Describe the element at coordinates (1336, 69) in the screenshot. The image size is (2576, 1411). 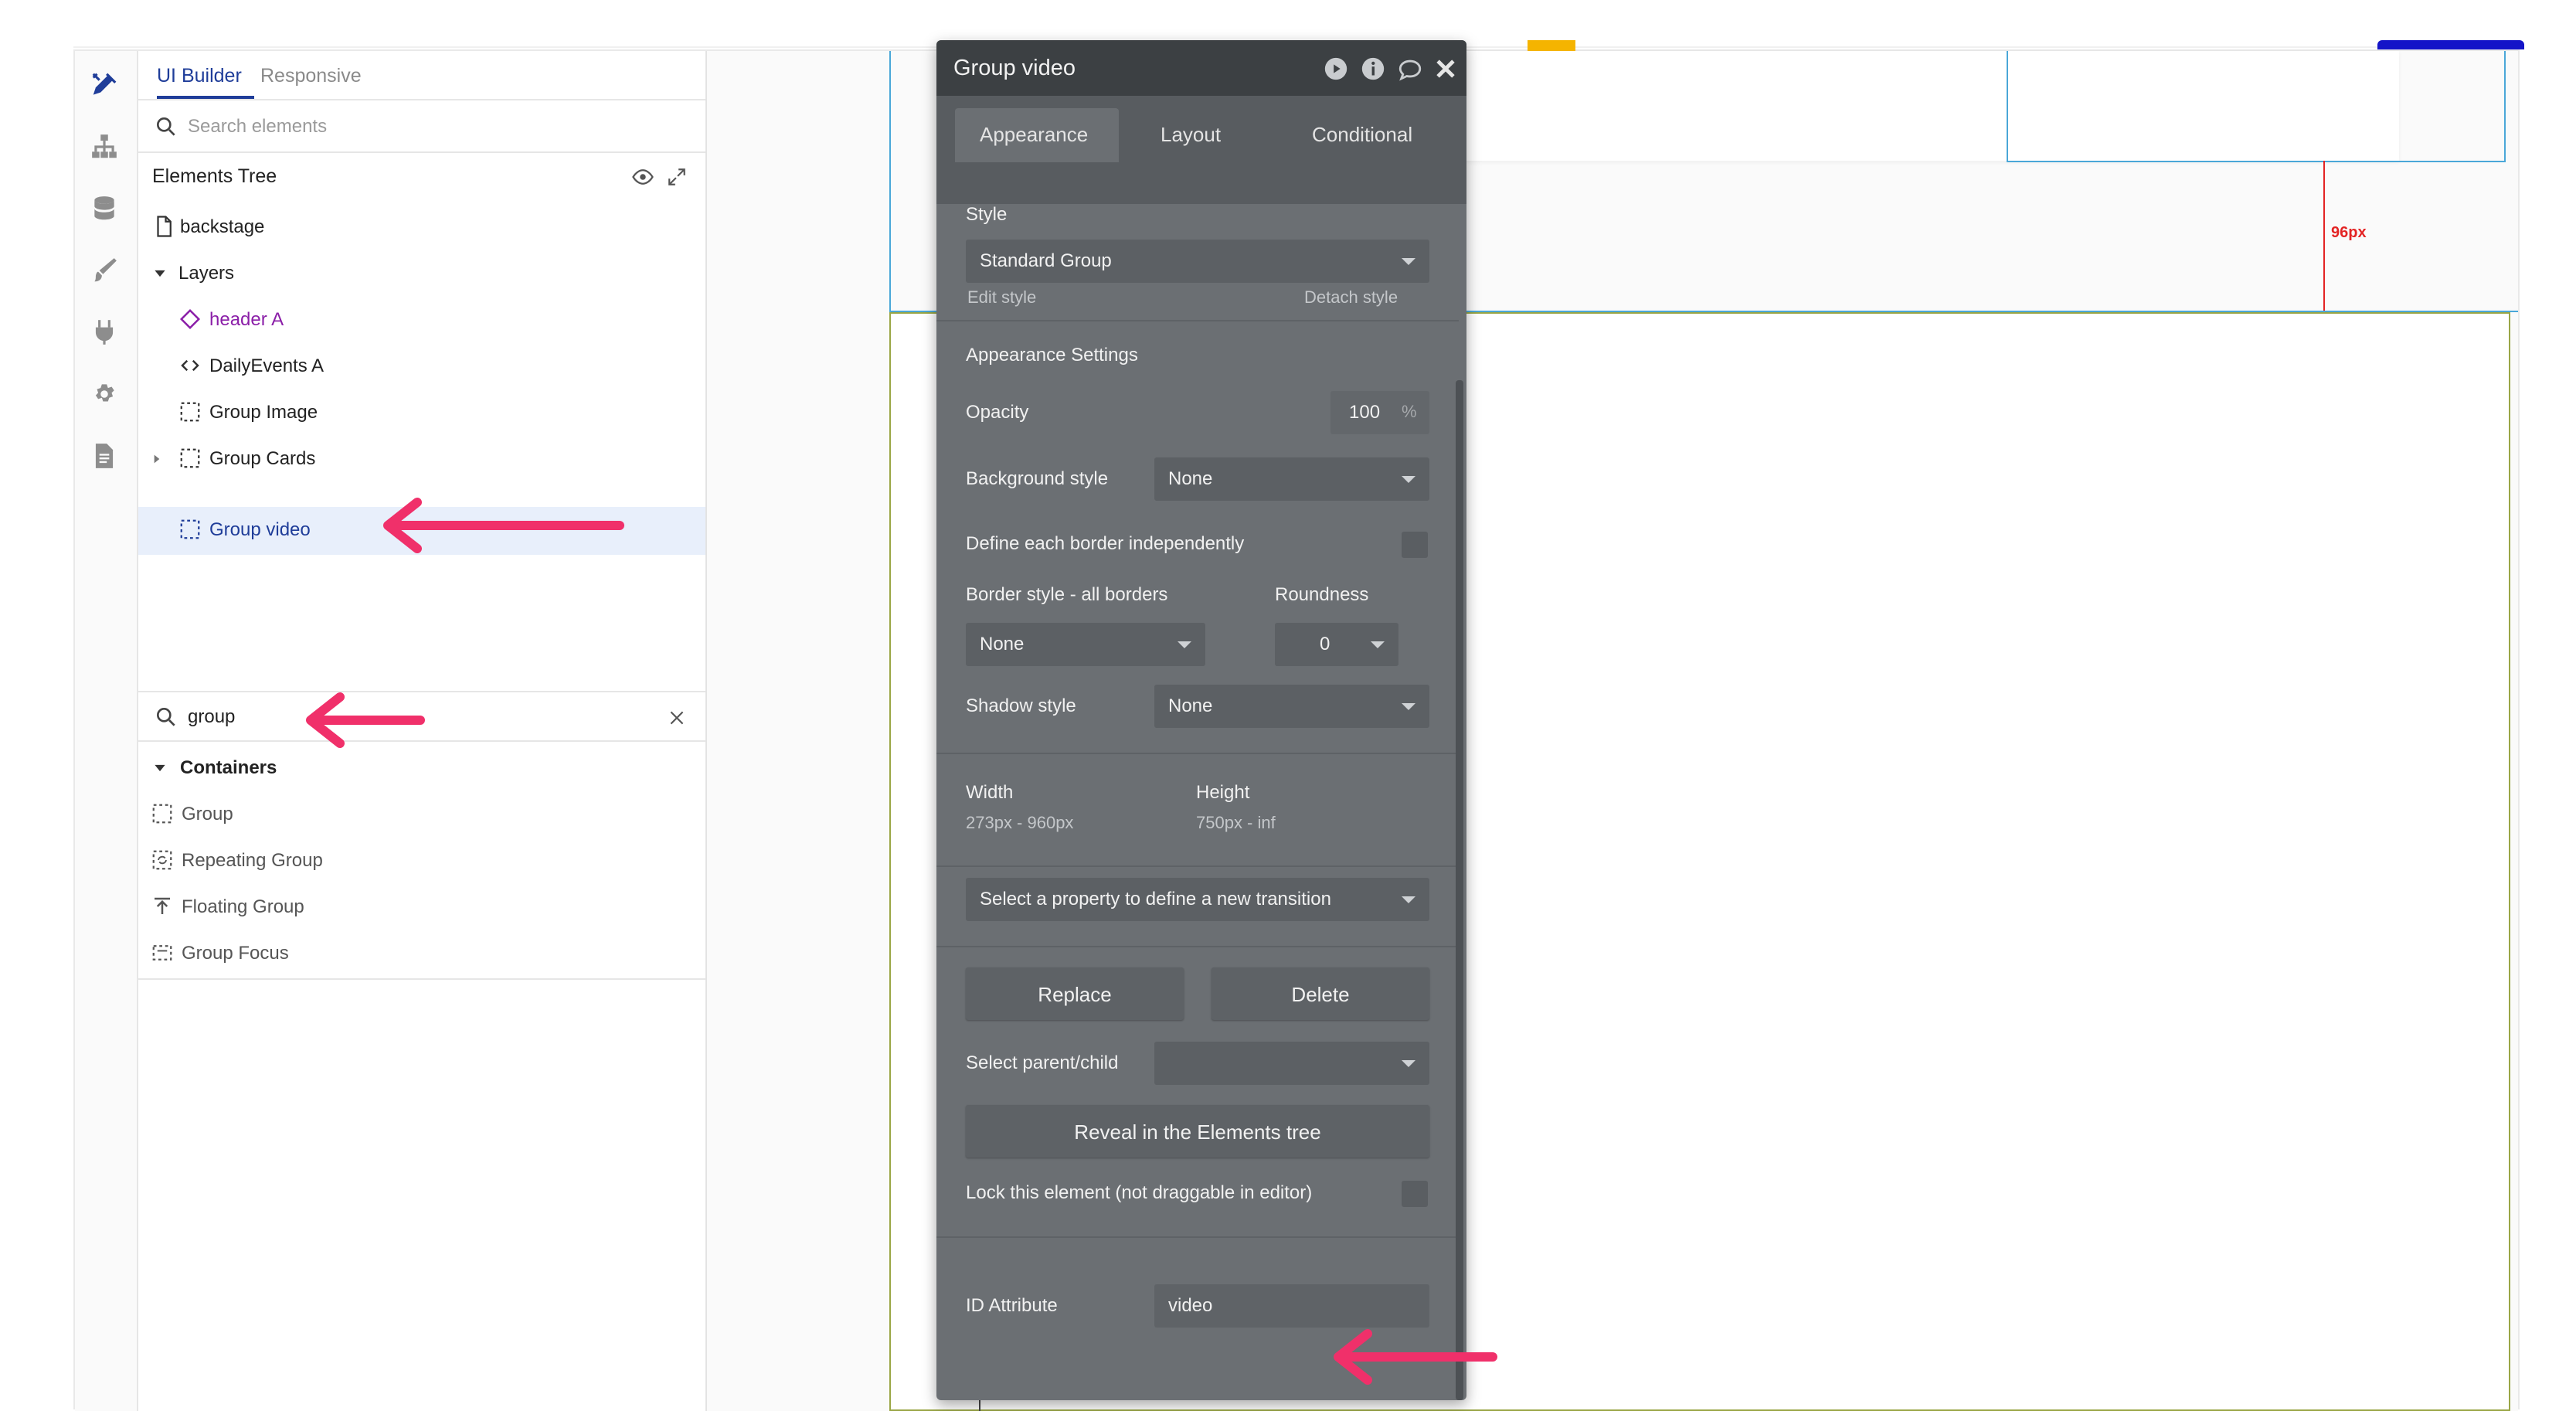
I see `preview-icon` at that location.